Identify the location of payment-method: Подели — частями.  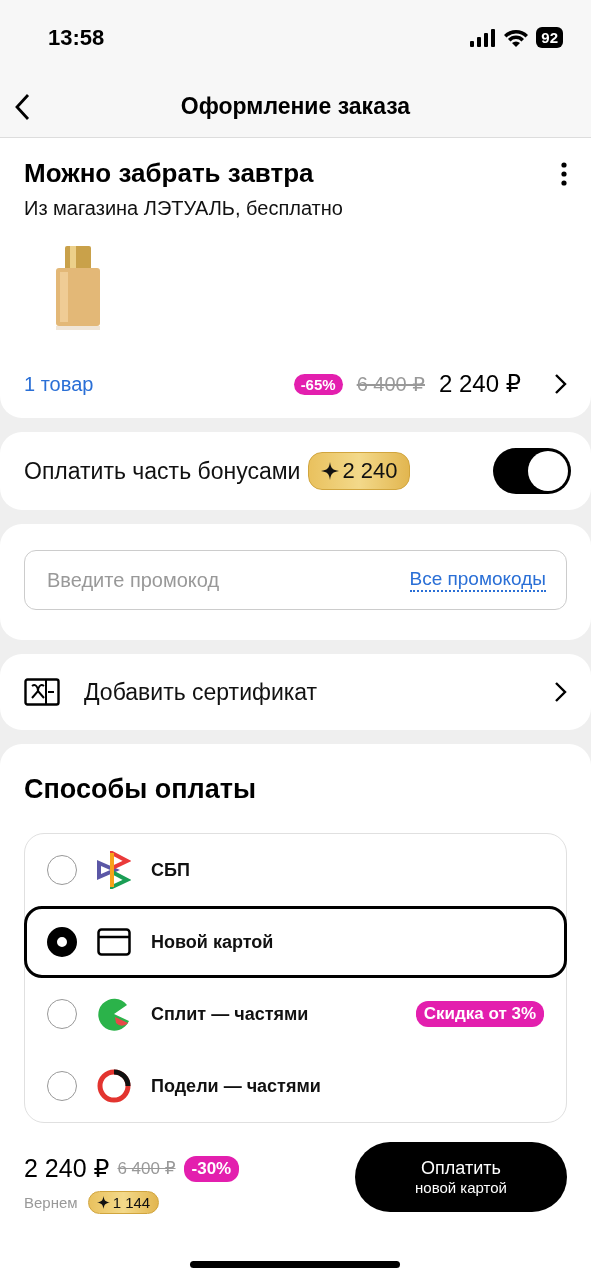
(295, 1086).